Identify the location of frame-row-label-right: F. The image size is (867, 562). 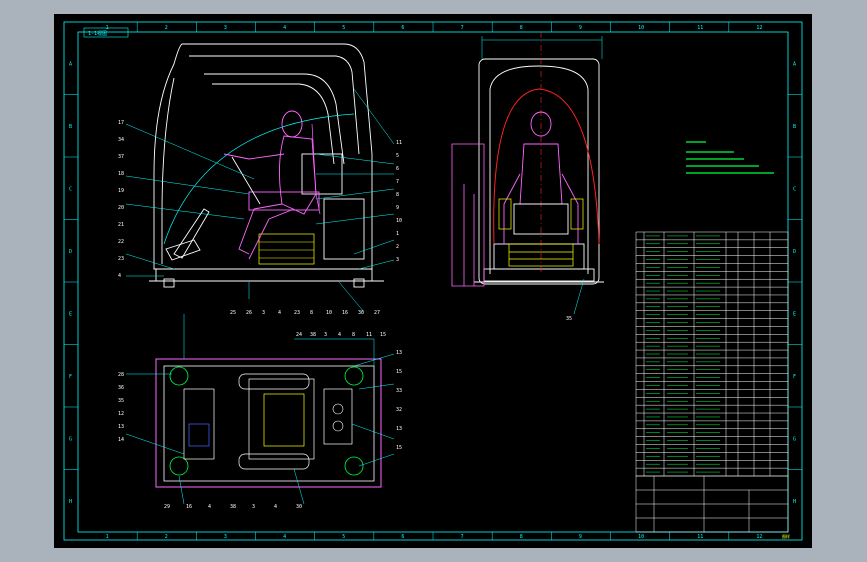
(794, 377).